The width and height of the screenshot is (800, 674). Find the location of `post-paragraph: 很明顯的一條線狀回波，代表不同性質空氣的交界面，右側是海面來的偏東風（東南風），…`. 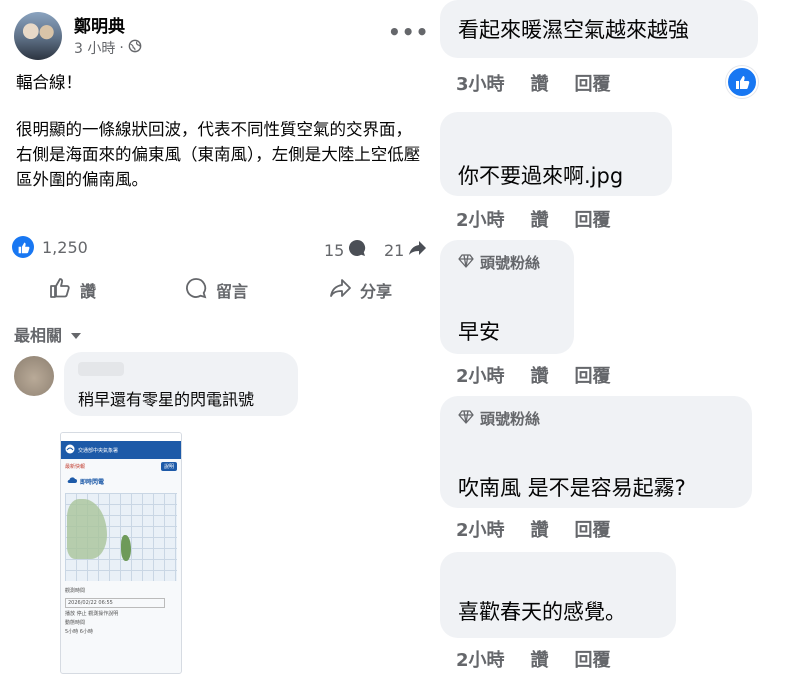

post-paragraph: 很明顯的一條線狀回波，代表不同性質空氣的交界面，右側是海面來的偏東風（東南風），… is located at coordinates (218, 154).